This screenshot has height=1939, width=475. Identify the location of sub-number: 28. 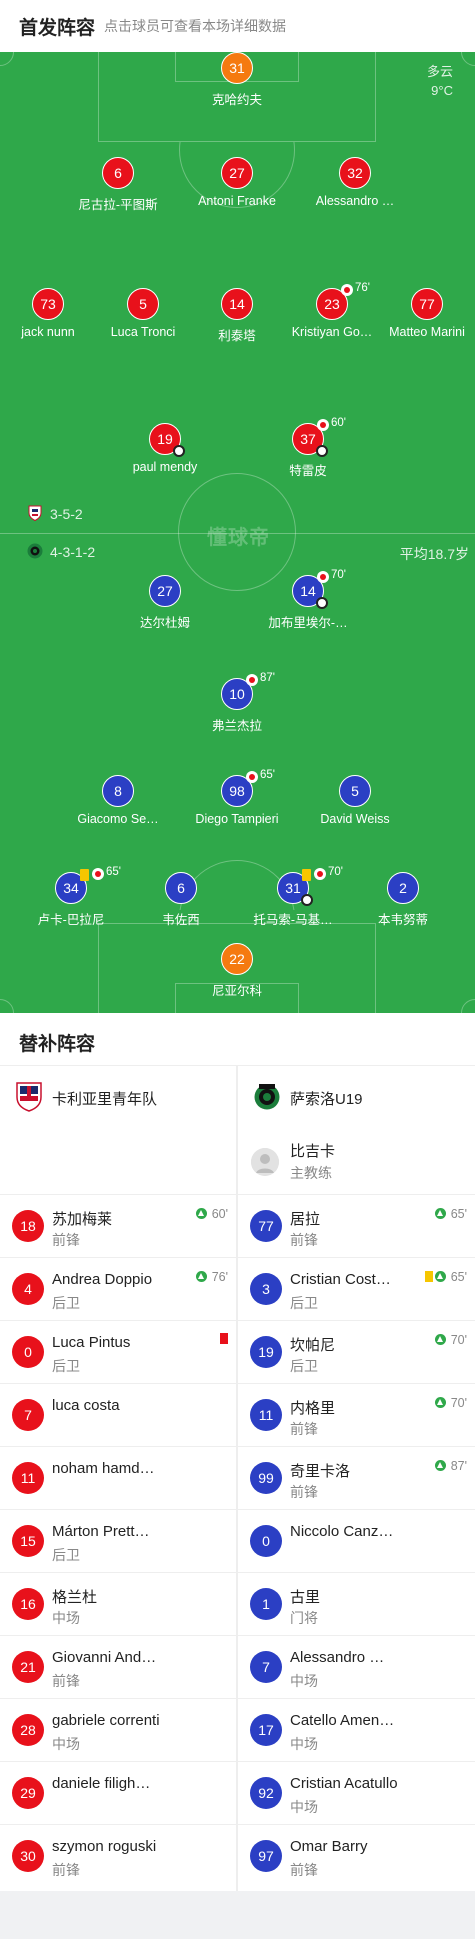
(28, 1730).